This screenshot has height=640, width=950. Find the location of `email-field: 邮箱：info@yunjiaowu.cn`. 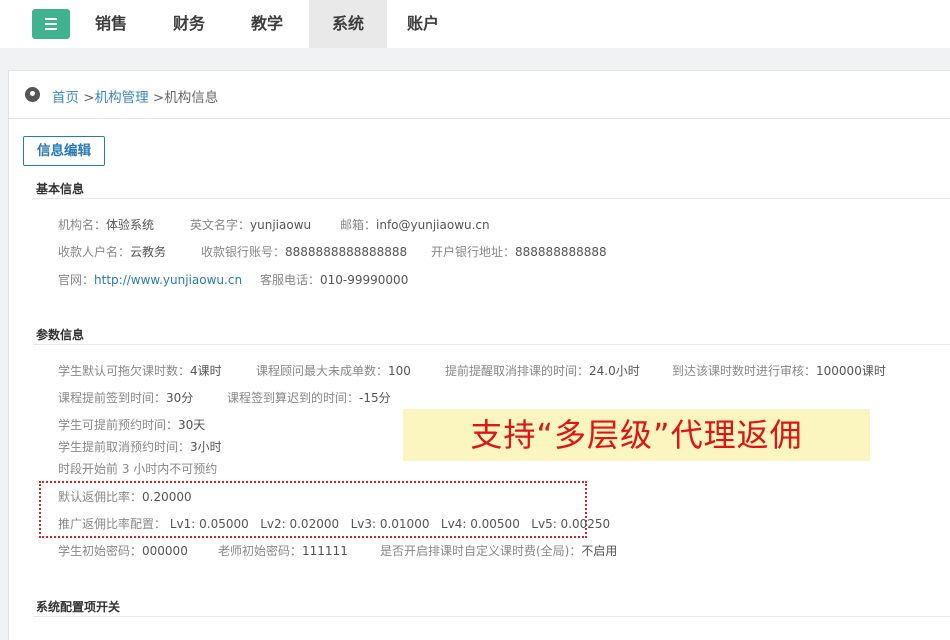

email-field: 邮箱：info@yunjiaowu.cn is located at coordinates (415, 225).